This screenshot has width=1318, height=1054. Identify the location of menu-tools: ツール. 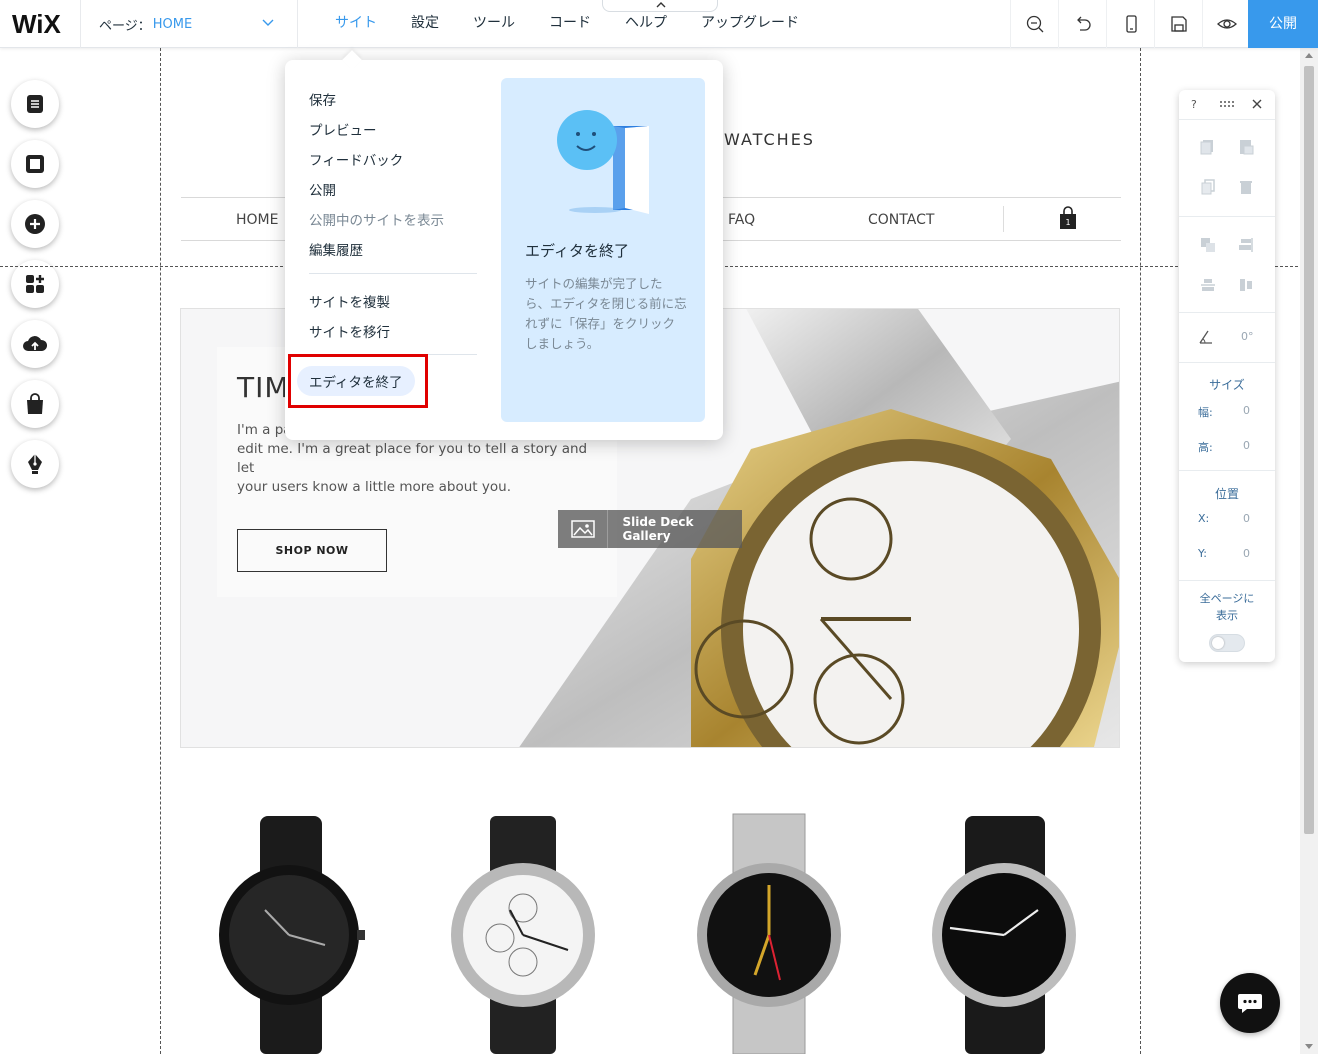
(494, 24).